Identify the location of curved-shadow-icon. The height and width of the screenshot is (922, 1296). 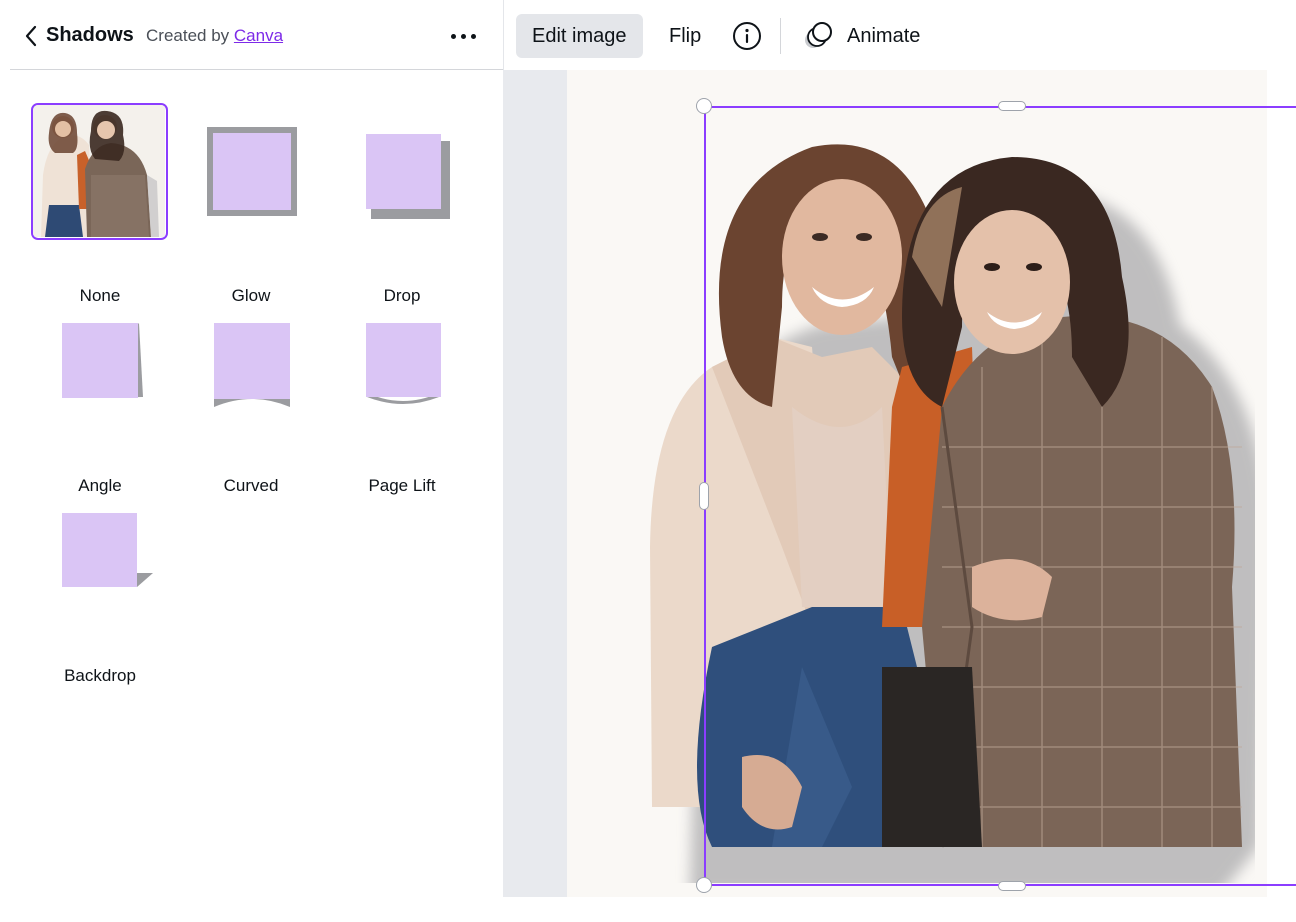
(252, 365).